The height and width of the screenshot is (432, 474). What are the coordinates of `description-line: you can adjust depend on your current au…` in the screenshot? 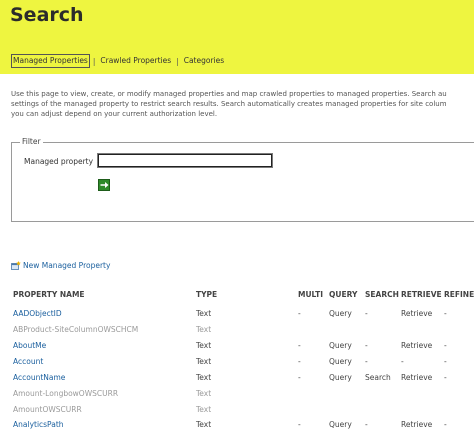 It's located at (114, 114).